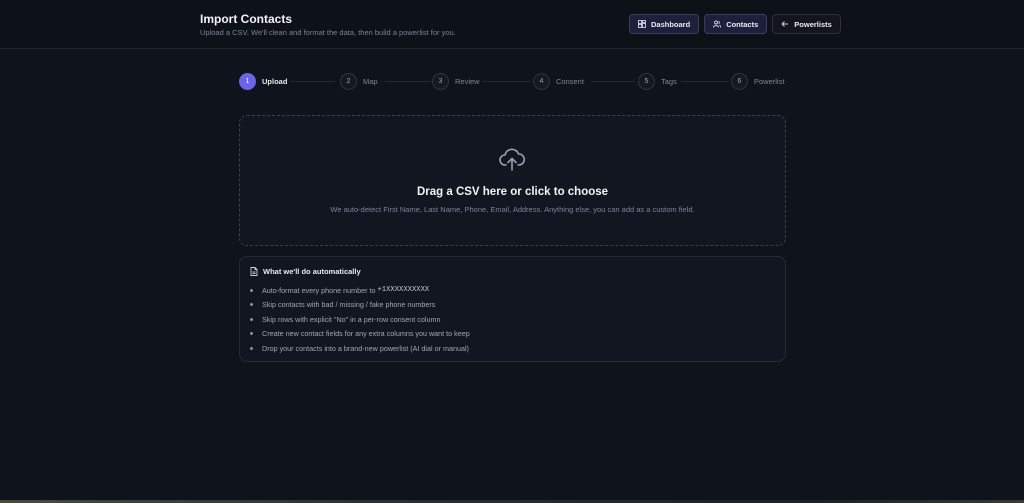  What do you see at coordinates (275, 81) in the screenshot?
I see `step-label: Upload` at bounding box center [275, 81].